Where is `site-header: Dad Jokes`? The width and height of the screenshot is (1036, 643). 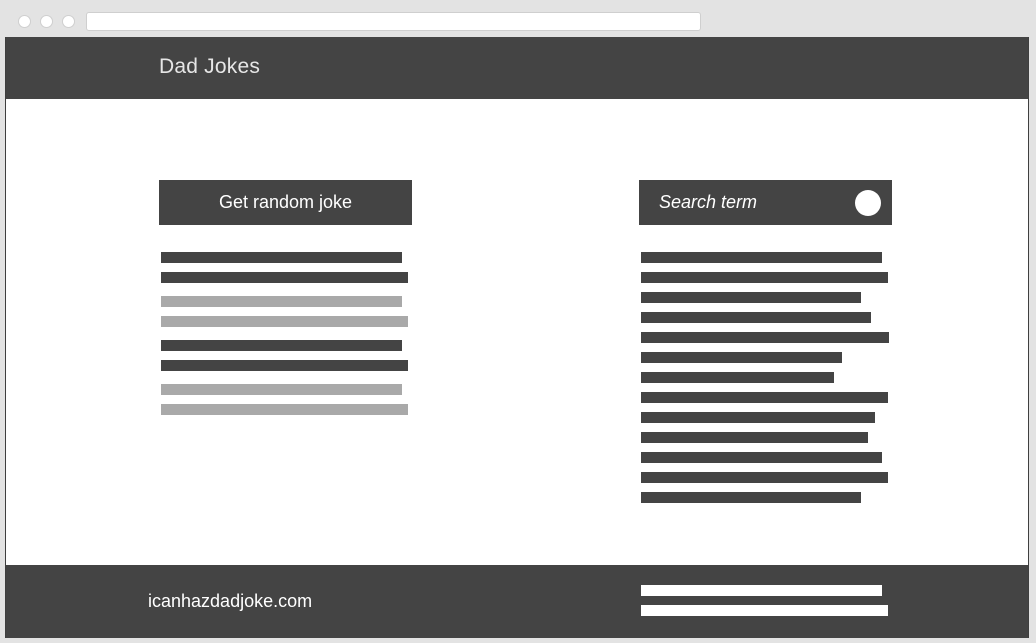
site-header: Dad Jokes is located at coordinates (517, 68).